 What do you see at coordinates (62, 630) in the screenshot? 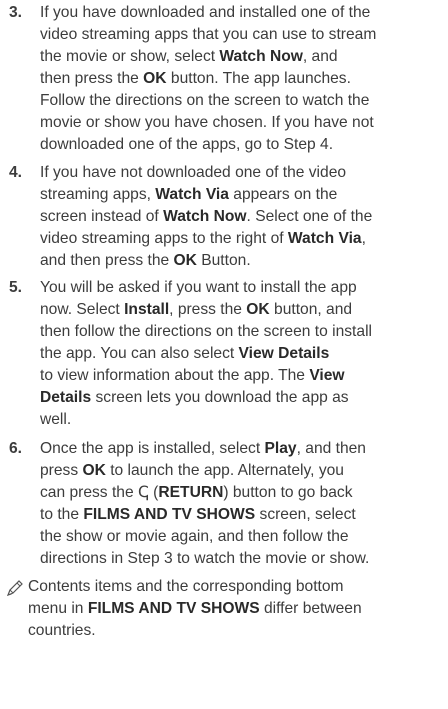
I see `text-run: countries.` at bounding box center [62, 630].